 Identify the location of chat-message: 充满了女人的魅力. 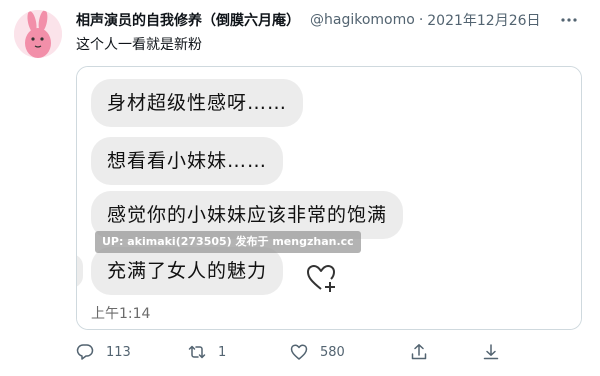
(187, 271).